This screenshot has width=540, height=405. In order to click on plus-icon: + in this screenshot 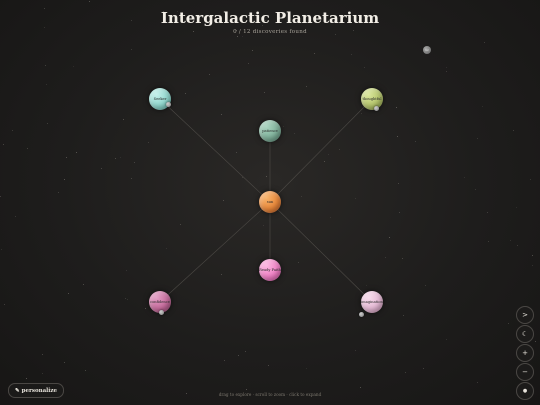, I will do `click(525, 353)`.